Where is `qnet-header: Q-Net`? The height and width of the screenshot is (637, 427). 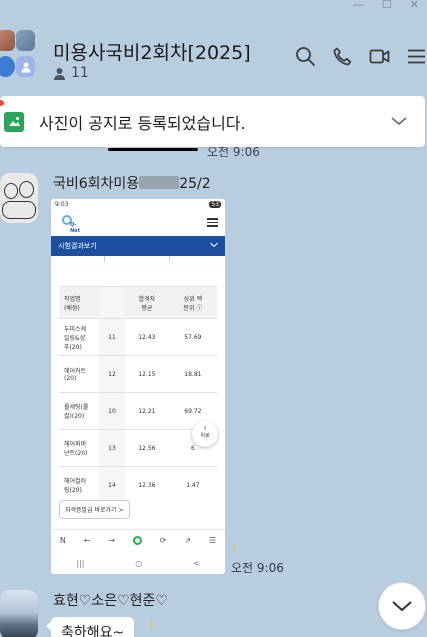 qnet-header: Q-Net is located at coordinates (138, 223).